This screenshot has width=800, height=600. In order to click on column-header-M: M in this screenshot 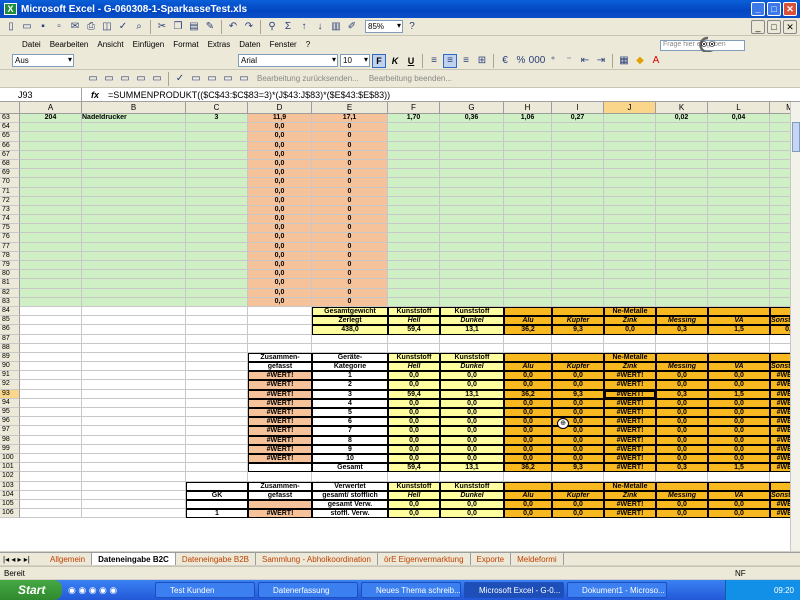, I will do `click(780, 108)`.